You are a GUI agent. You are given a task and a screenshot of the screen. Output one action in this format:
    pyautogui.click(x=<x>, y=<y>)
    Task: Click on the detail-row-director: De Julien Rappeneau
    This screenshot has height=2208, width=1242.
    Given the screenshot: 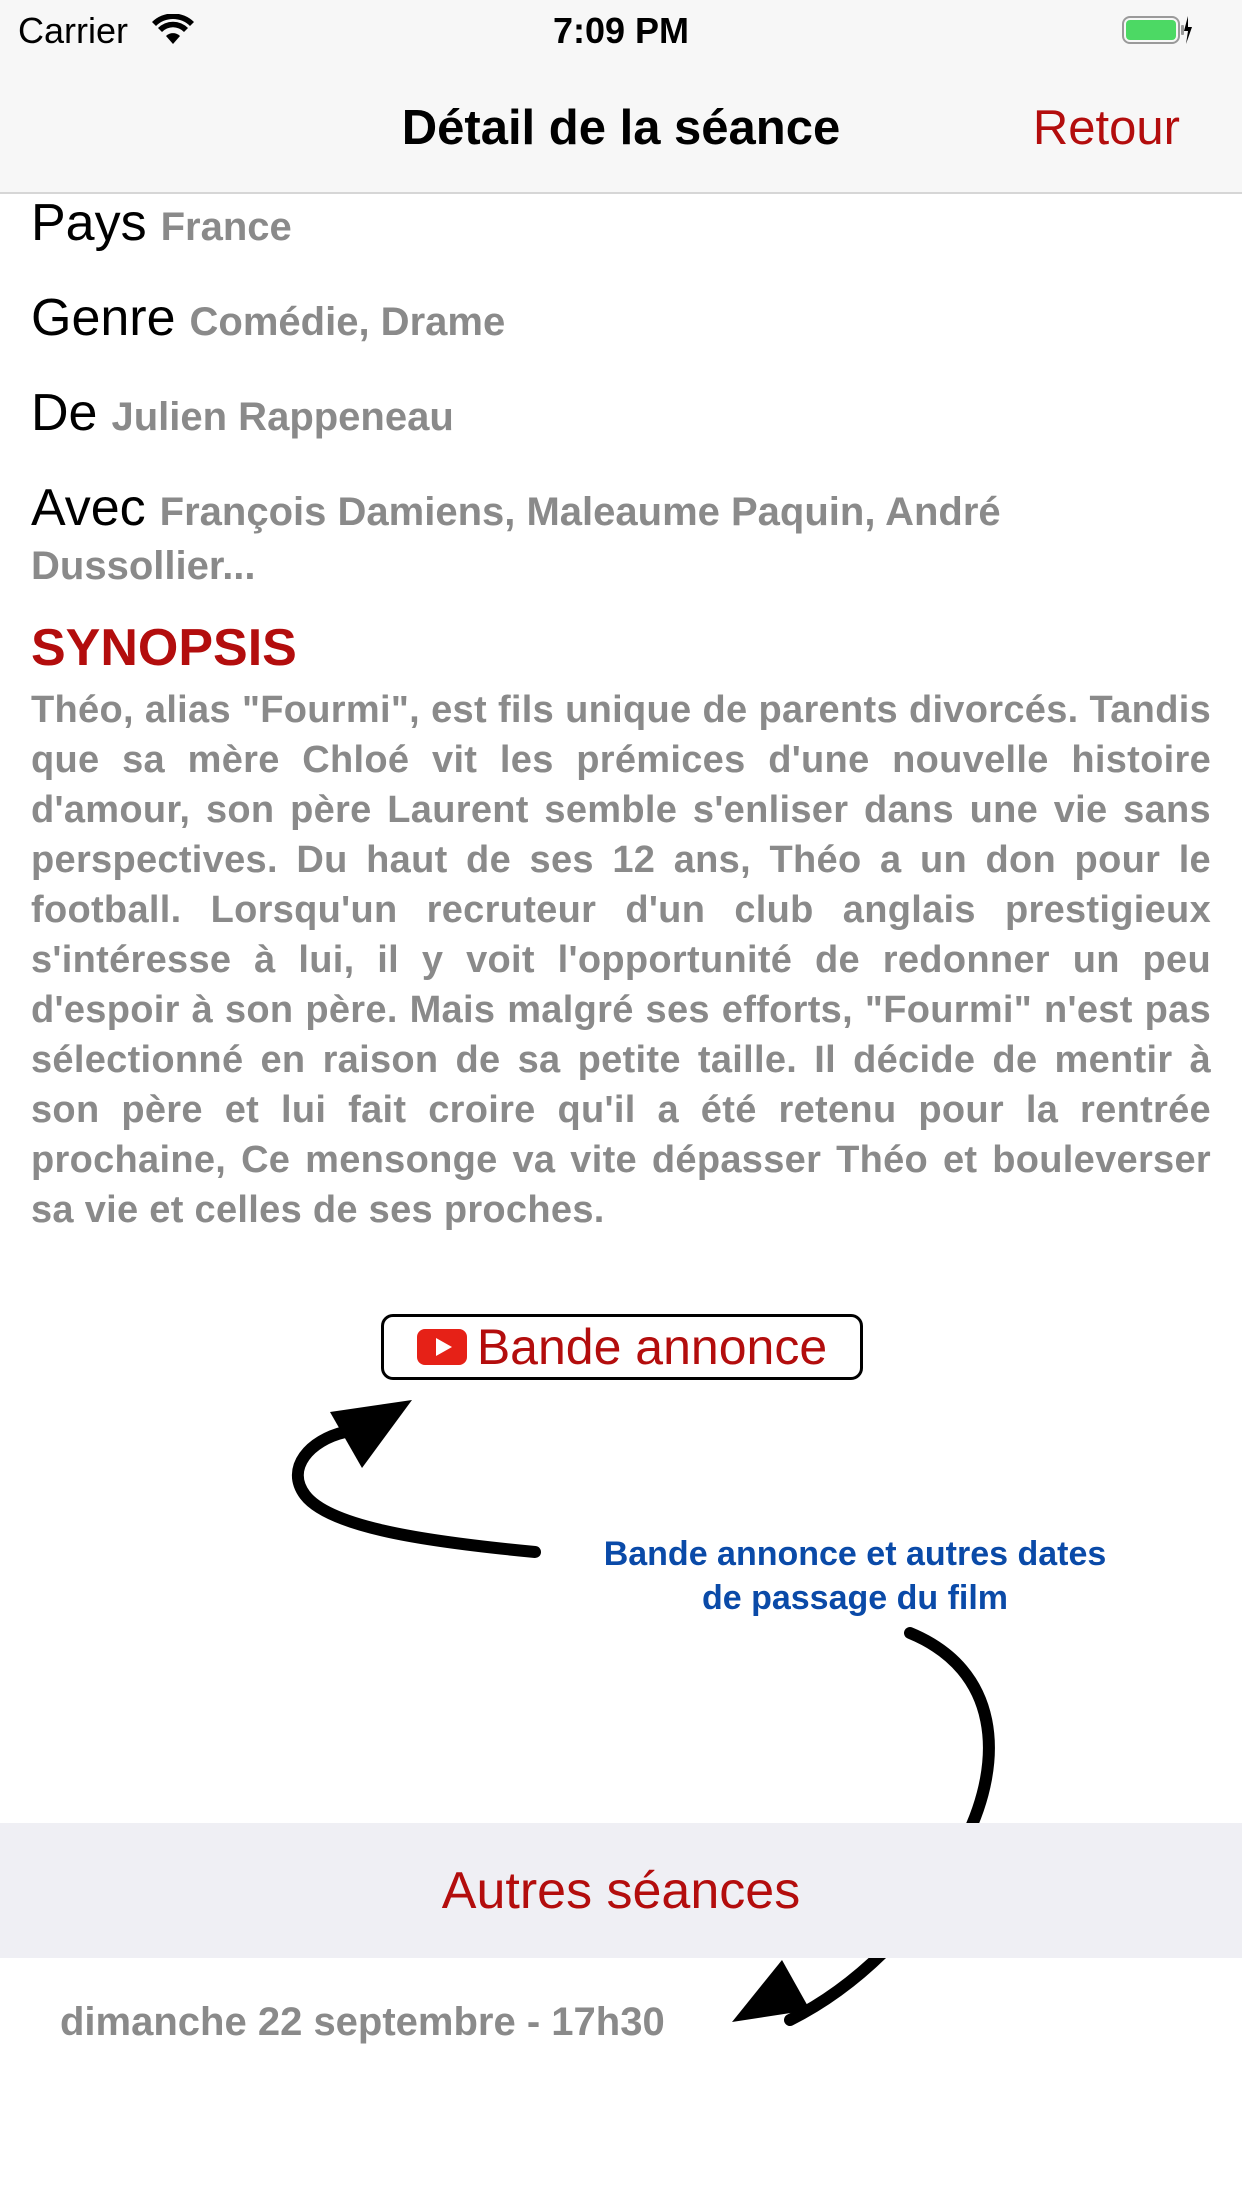 What is the action you would take?
    pyautogui.click(x=242, y=415)
    